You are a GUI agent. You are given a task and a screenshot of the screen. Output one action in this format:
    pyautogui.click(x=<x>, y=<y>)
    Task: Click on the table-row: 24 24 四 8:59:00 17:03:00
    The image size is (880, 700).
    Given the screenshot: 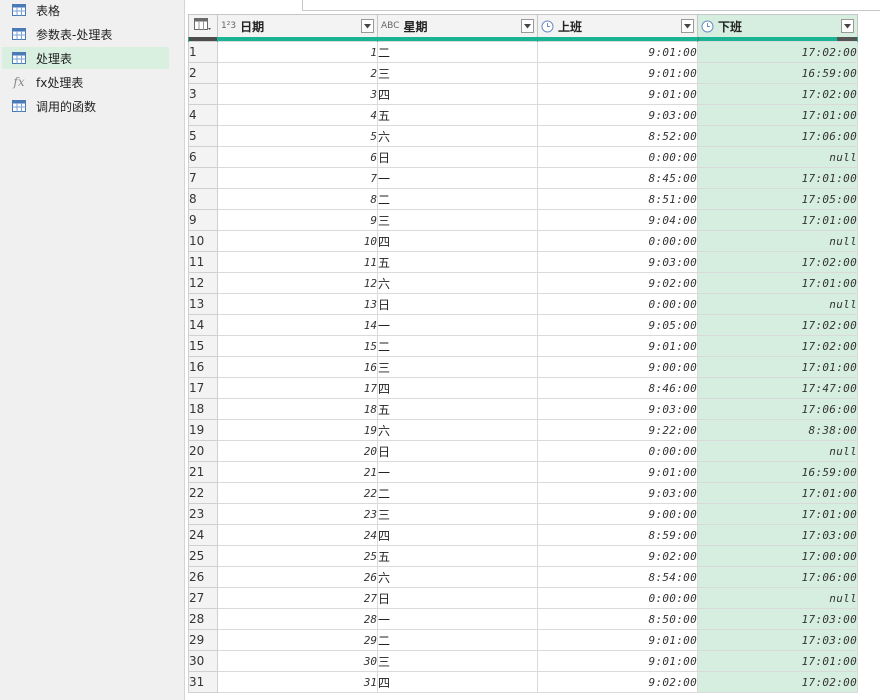 What is the action you would take?
    pyautogui.click(x=523, y=535)
    